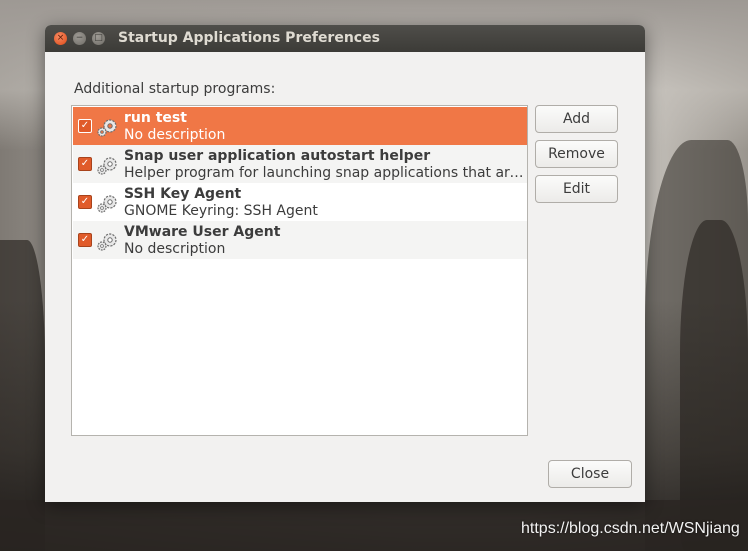 This screenshot has height=551, width=748. I want to click on list-heading: Additional startup programs:, so click(175, 89).